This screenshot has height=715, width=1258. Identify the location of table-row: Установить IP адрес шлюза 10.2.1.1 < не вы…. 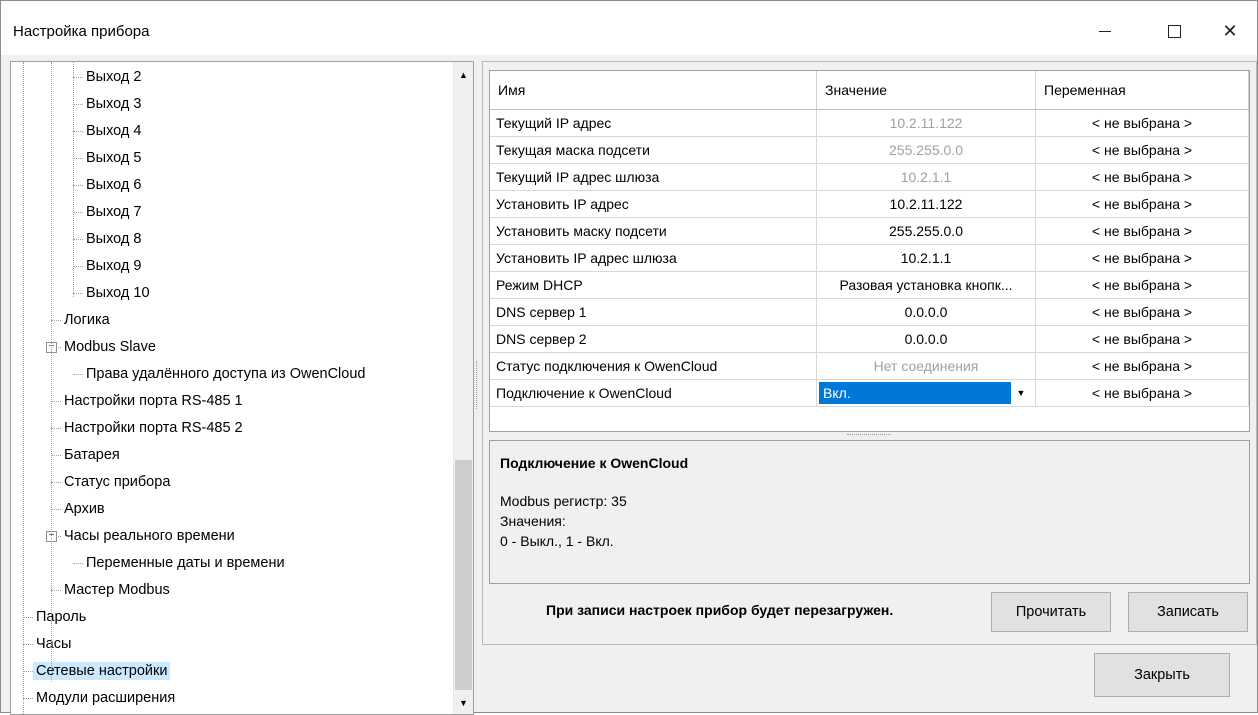
(869, 258).